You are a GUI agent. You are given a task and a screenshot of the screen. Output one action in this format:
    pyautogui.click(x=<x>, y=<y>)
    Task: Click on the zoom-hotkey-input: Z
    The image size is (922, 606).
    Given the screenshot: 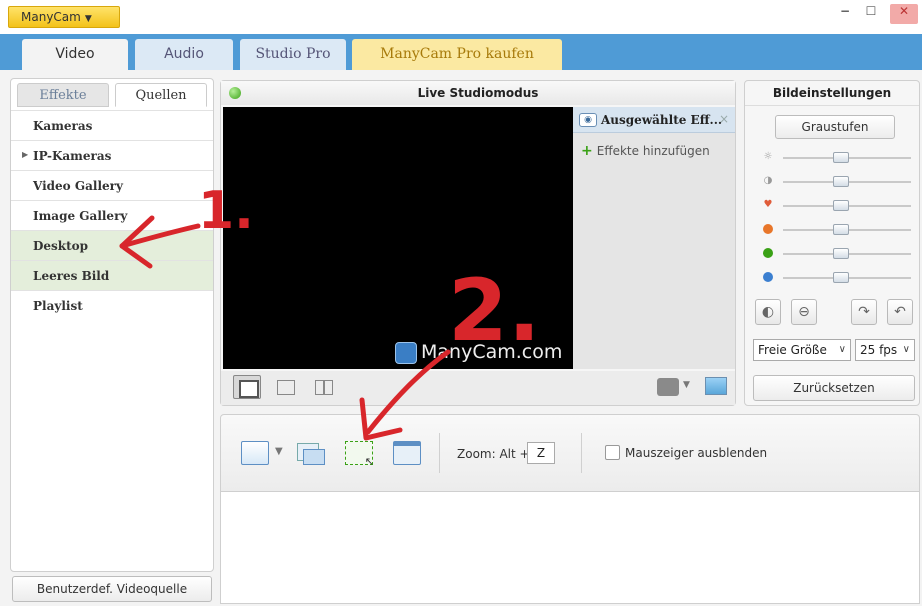 What is the action you would take?
    pyautogui.click(x=541, y=453)
    